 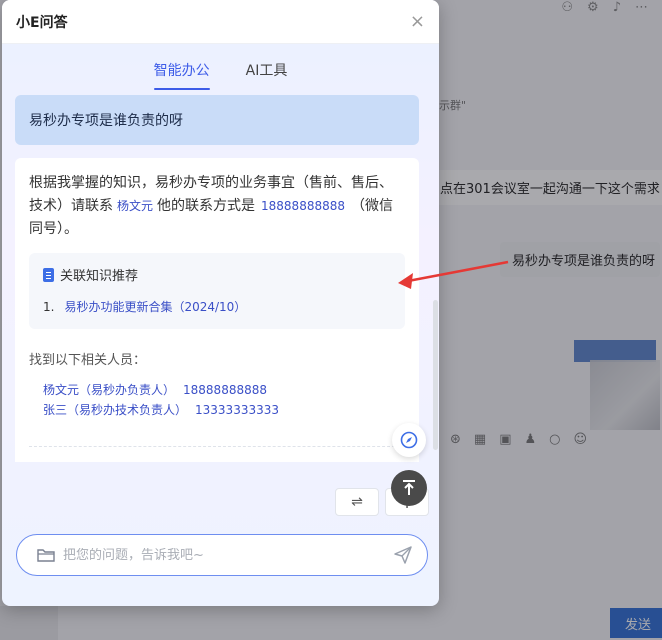 I want to click on question-input-box, so click(x=222, y=555).